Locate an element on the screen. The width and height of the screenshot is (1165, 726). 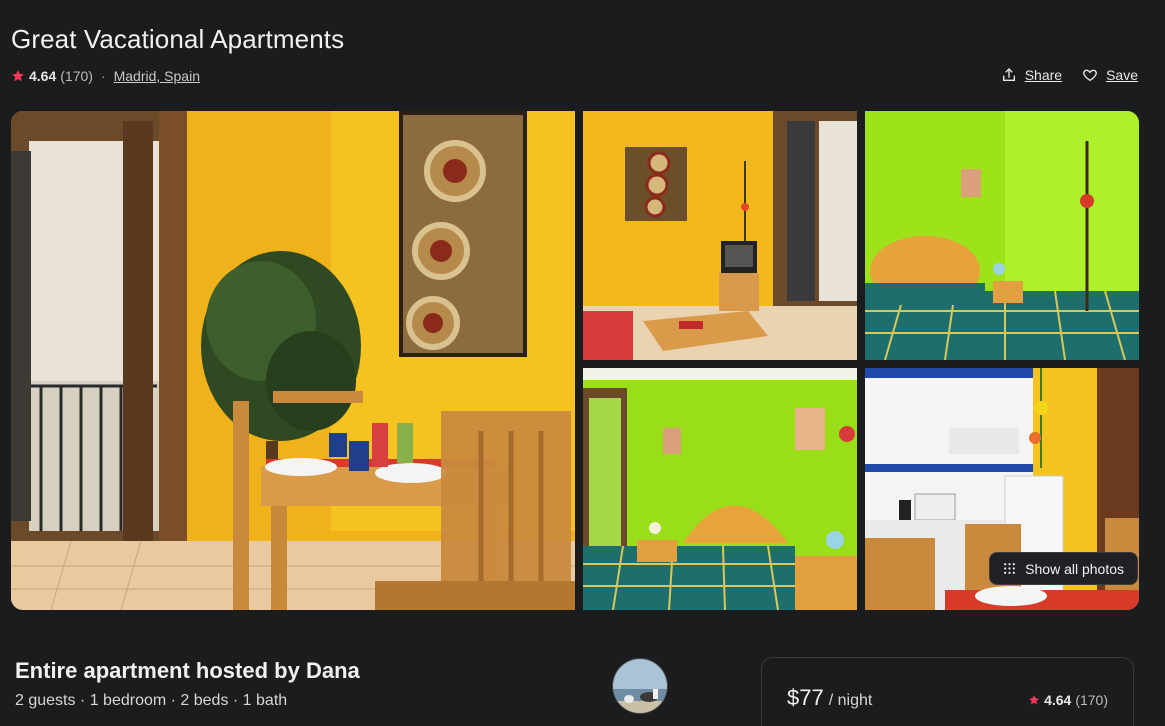
review-count: (170) is located at coordinates (76, 76).